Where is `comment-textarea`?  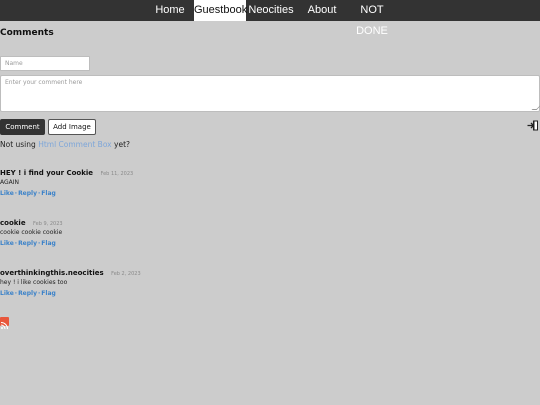 comment-textarea is located at coordinates (270, 93).